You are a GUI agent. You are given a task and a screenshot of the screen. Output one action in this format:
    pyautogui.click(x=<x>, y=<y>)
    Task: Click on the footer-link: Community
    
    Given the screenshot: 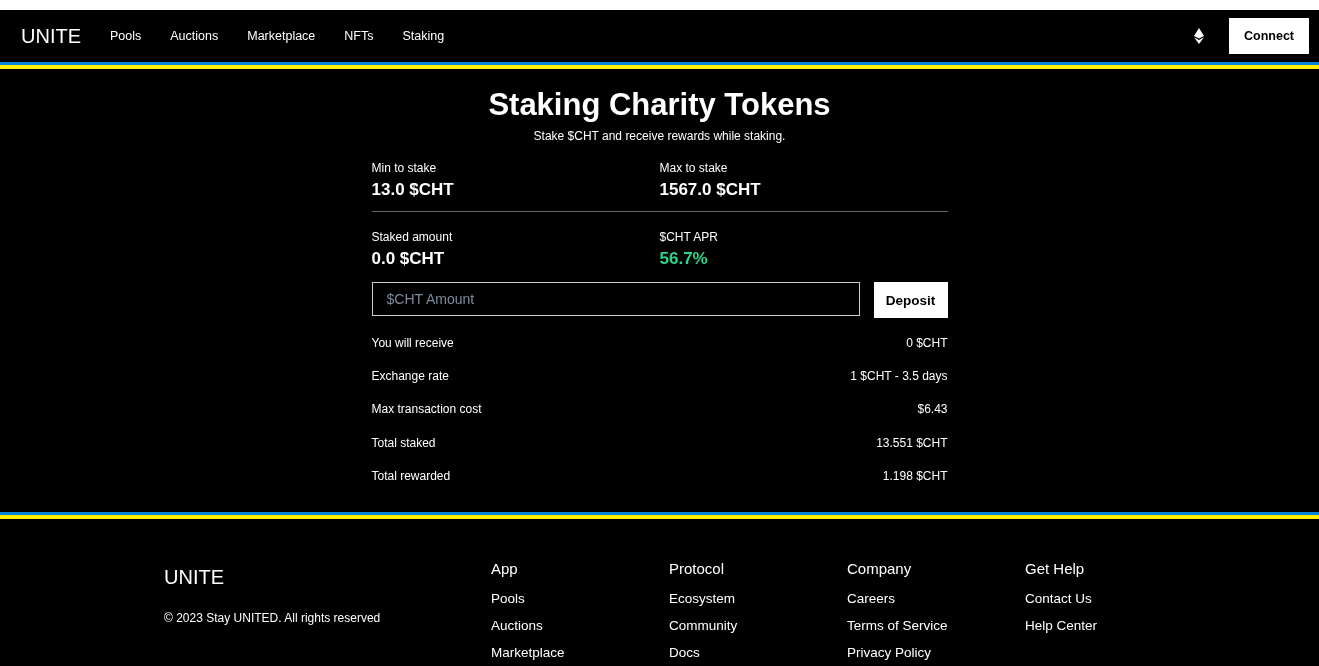 What is the action you would take?
    pyautogui.click(x=758, y=625)
    